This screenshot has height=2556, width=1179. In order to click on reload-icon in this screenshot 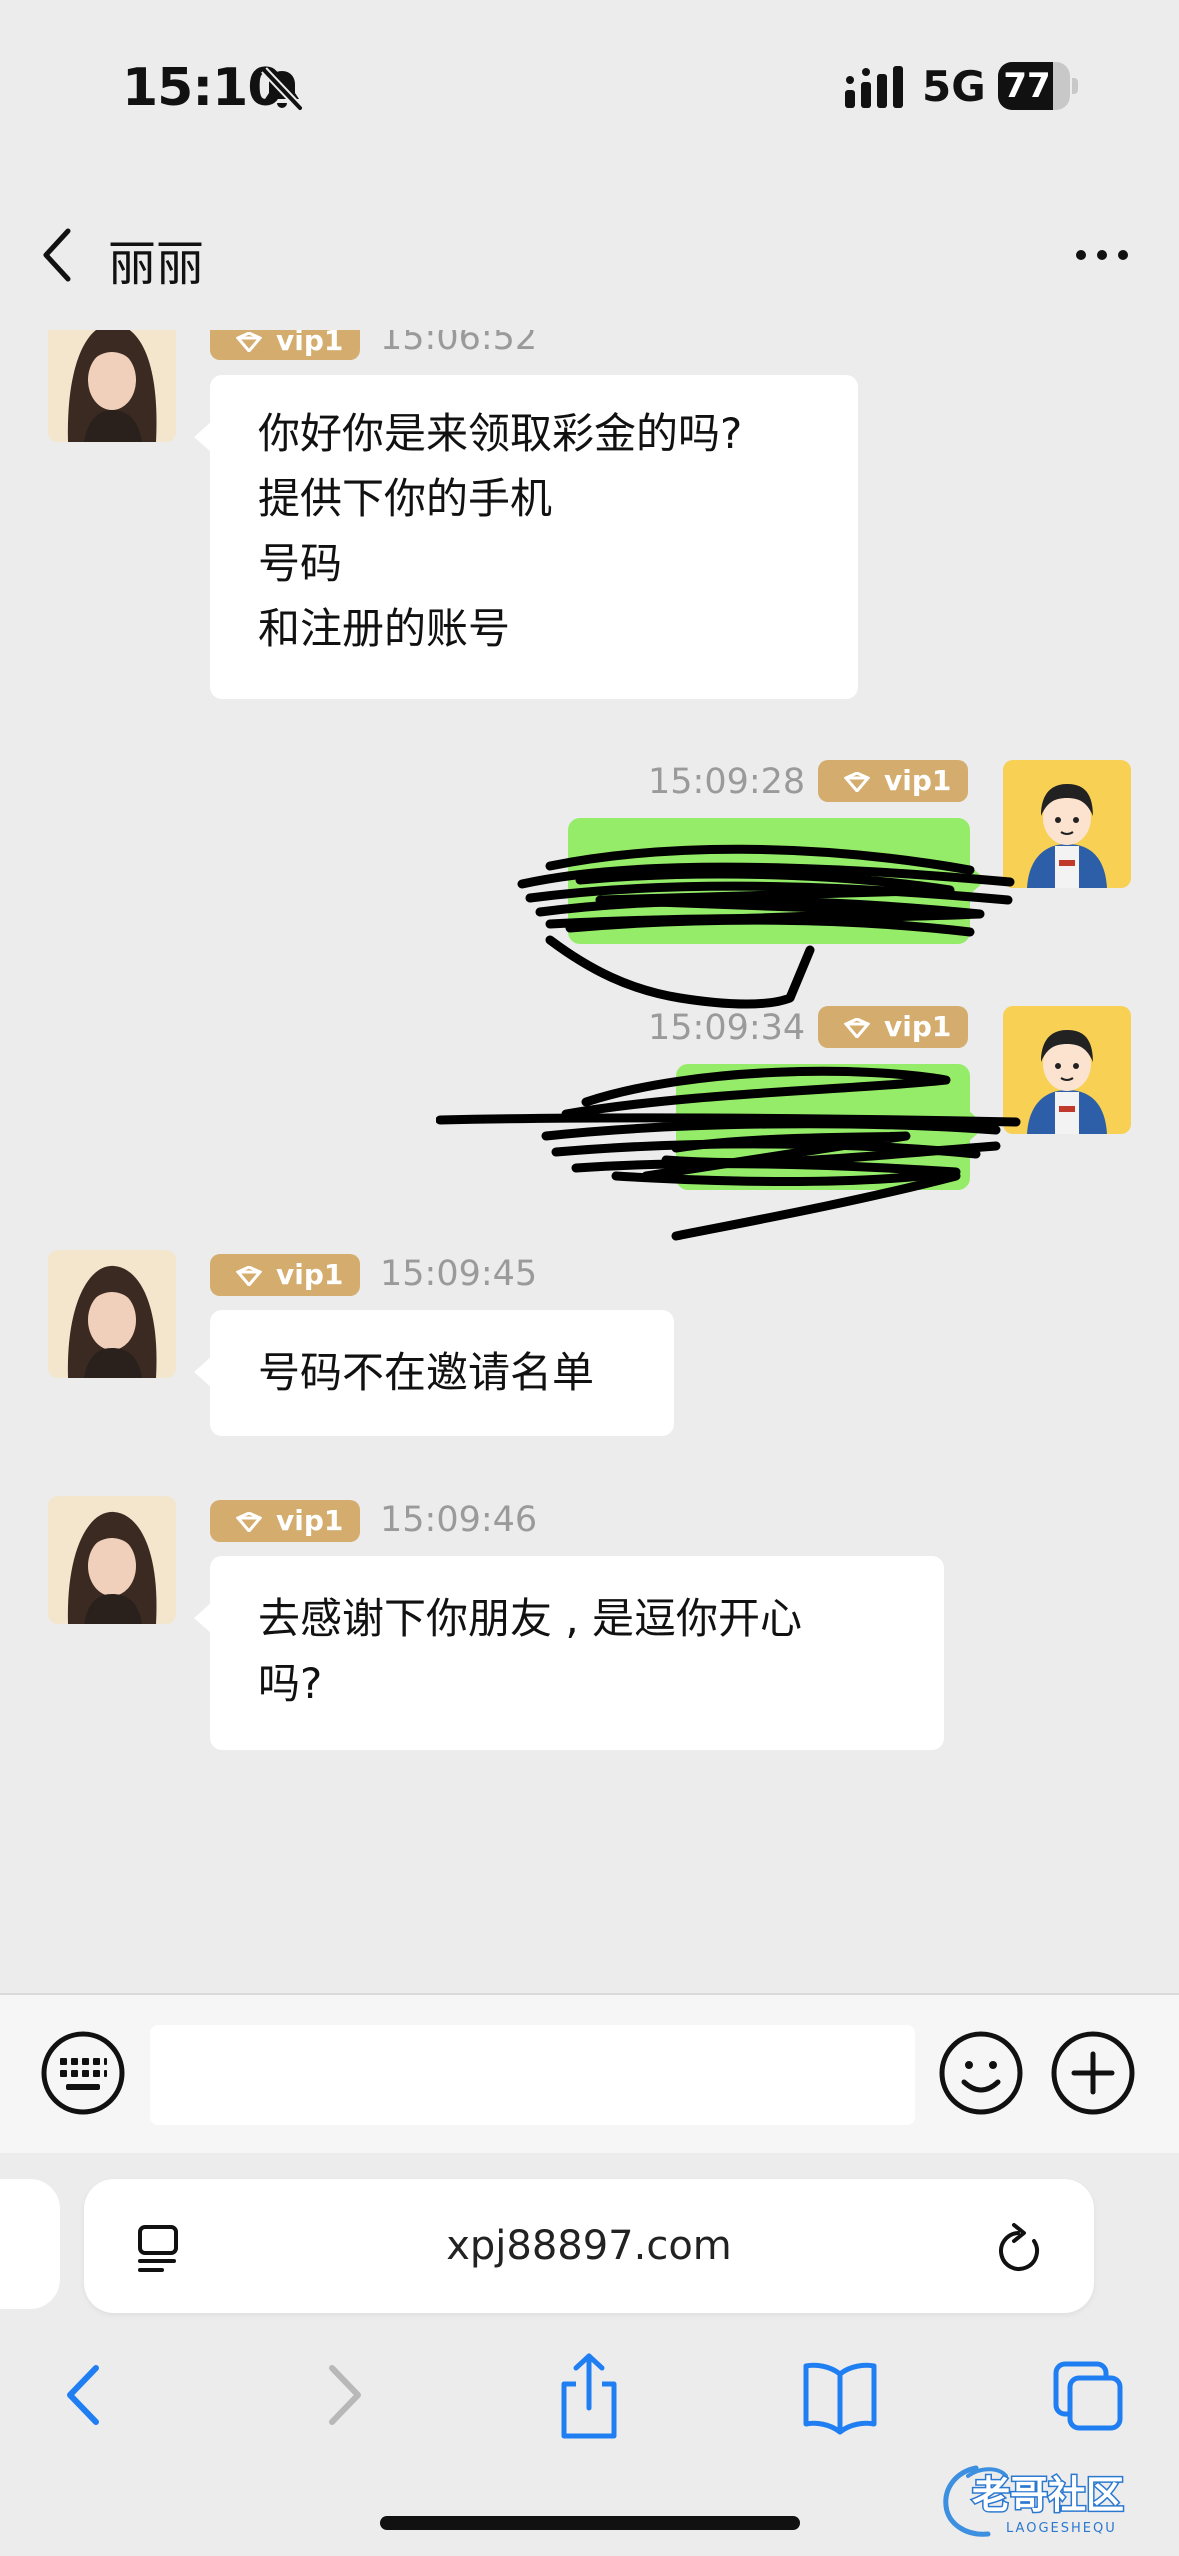, I will do `click(1020, 2248)`.